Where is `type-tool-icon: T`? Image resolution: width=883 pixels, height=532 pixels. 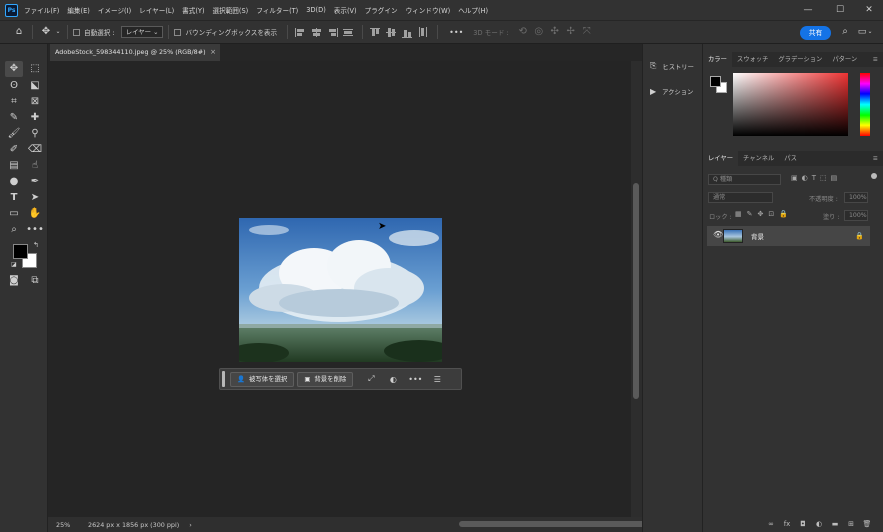 type-tool-icon: T is located at coordinates (14, 198).